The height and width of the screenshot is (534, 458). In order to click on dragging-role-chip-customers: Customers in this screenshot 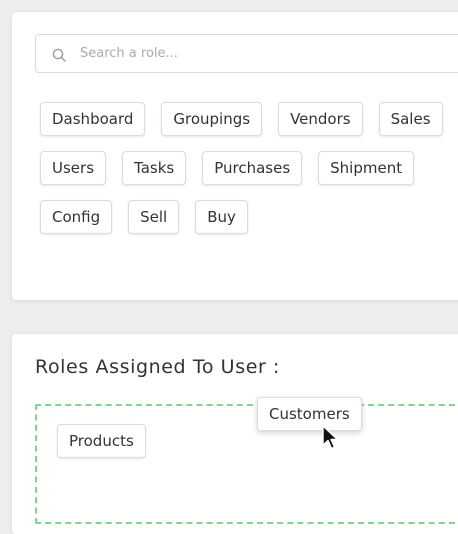, I will do `click(309, 414)`.